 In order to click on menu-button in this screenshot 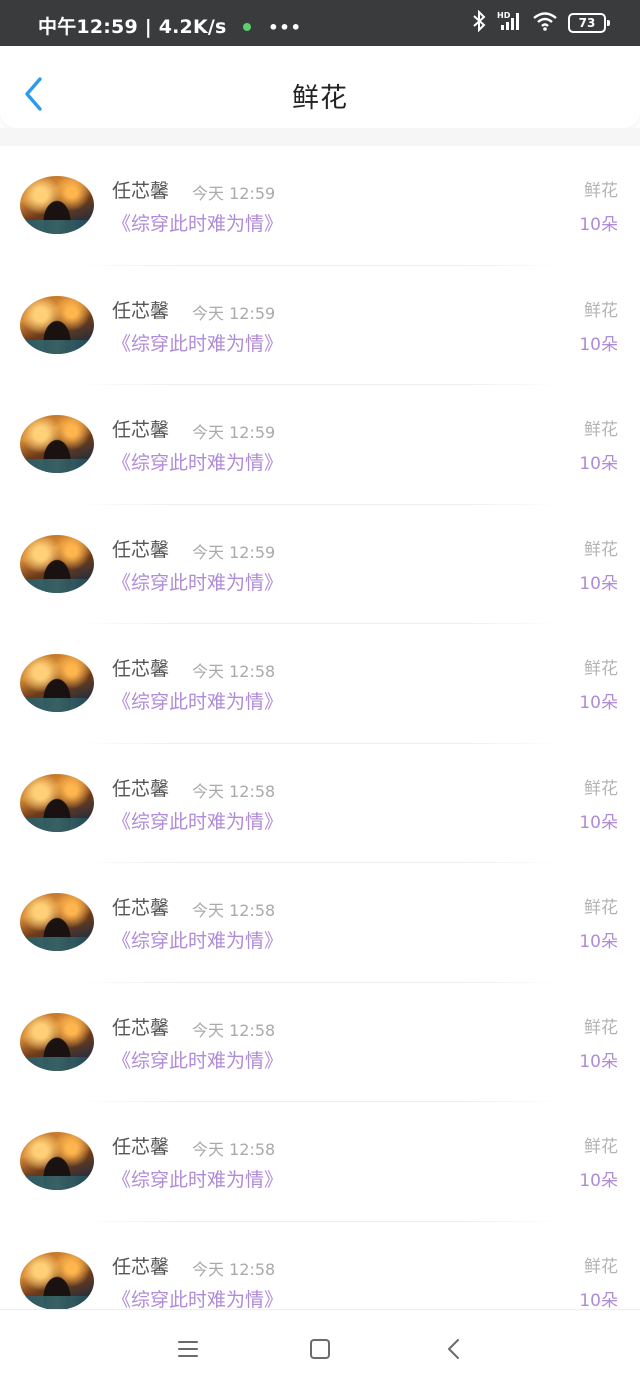, I will do `click(188, 1349)`.